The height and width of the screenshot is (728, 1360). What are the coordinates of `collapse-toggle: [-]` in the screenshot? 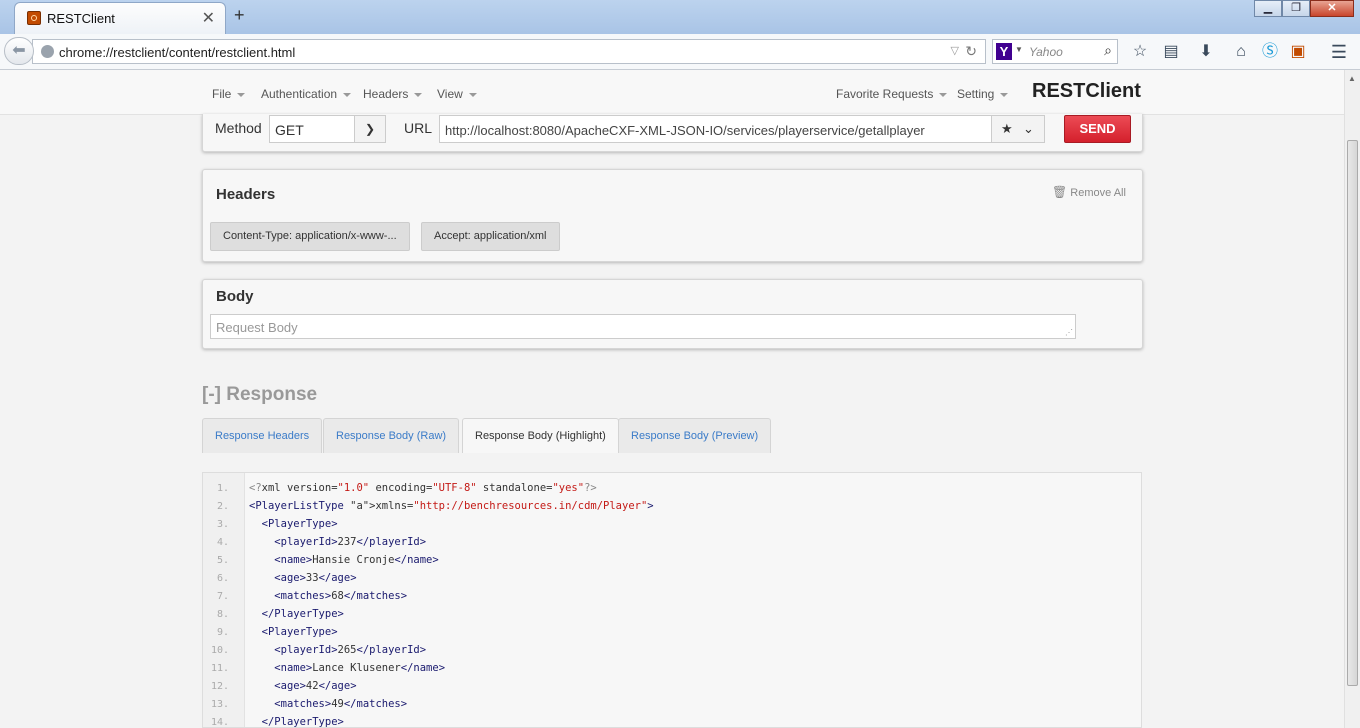 It's located at (211, 394).